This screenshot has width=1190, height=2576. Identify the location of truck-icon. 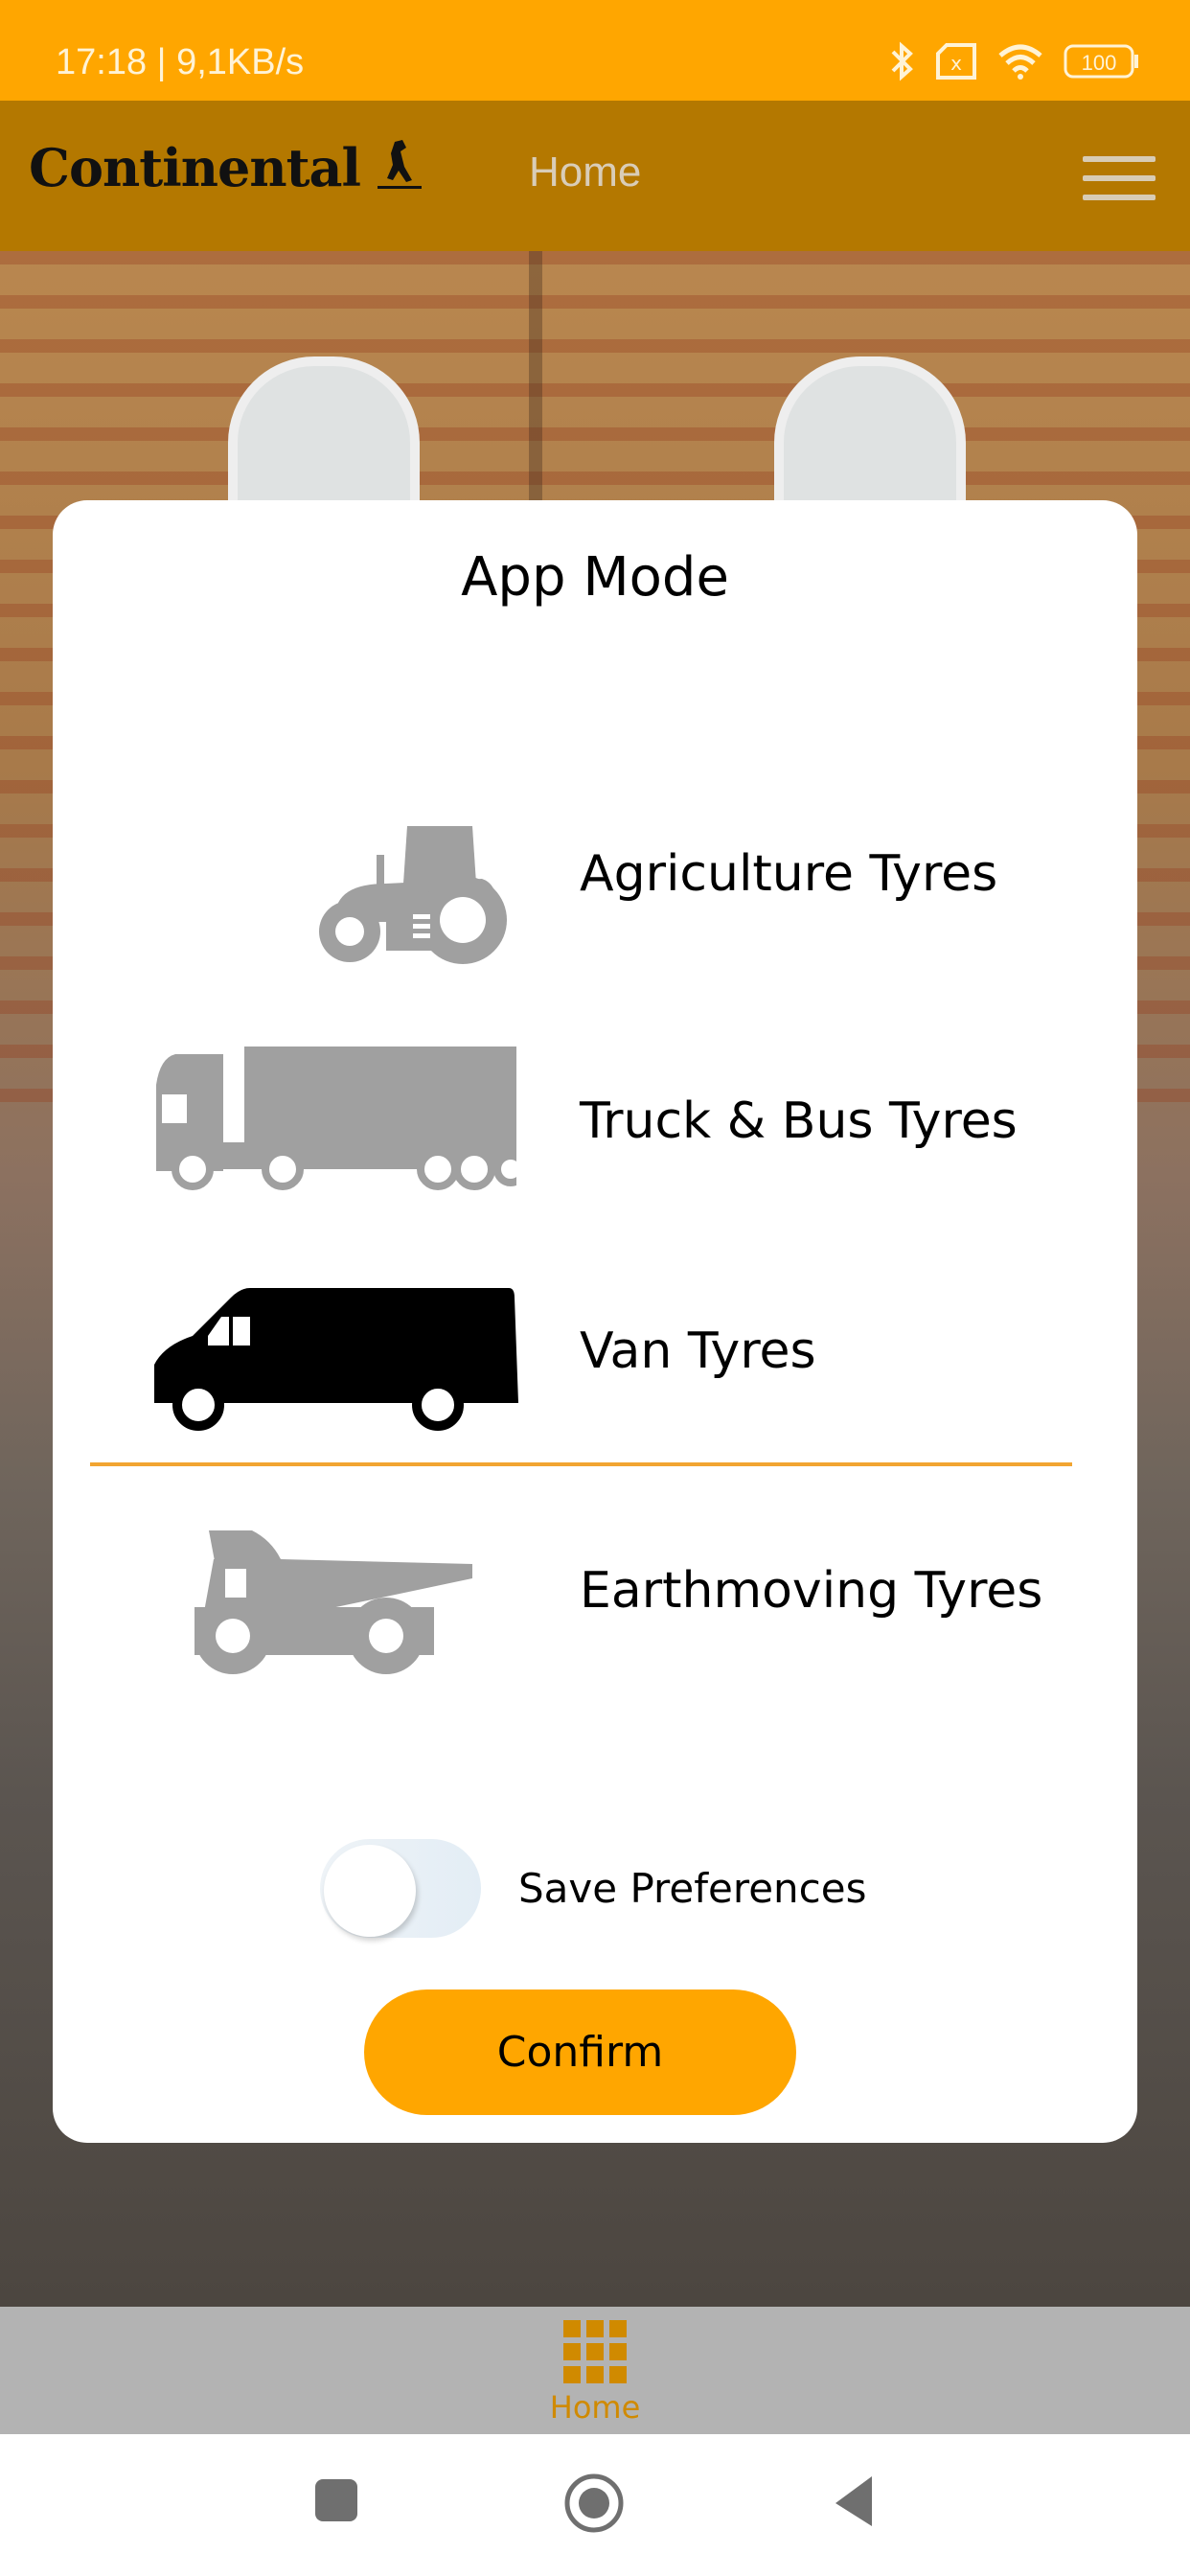
(336, 1118).